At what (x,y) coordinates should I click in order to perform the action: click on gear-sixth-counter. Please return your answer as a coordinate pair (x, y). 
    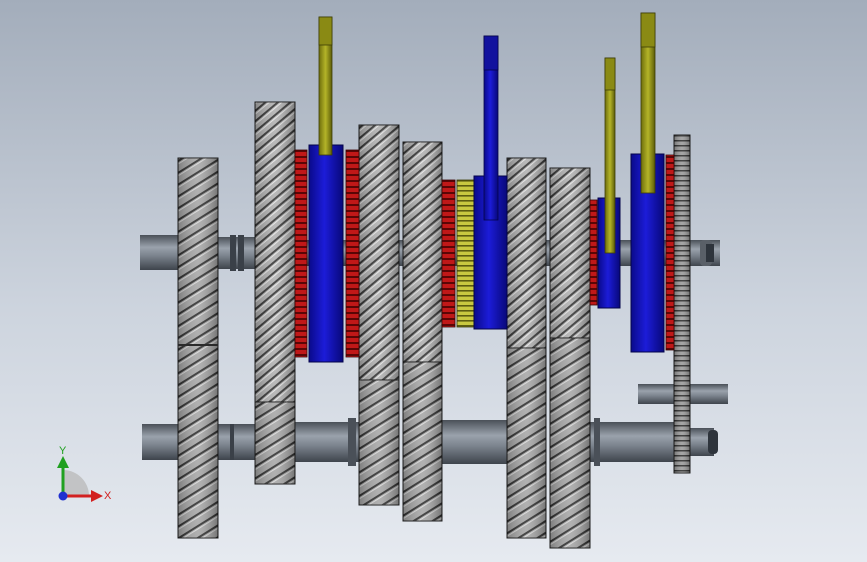
    Looking at the image, I should click on (570, 443).